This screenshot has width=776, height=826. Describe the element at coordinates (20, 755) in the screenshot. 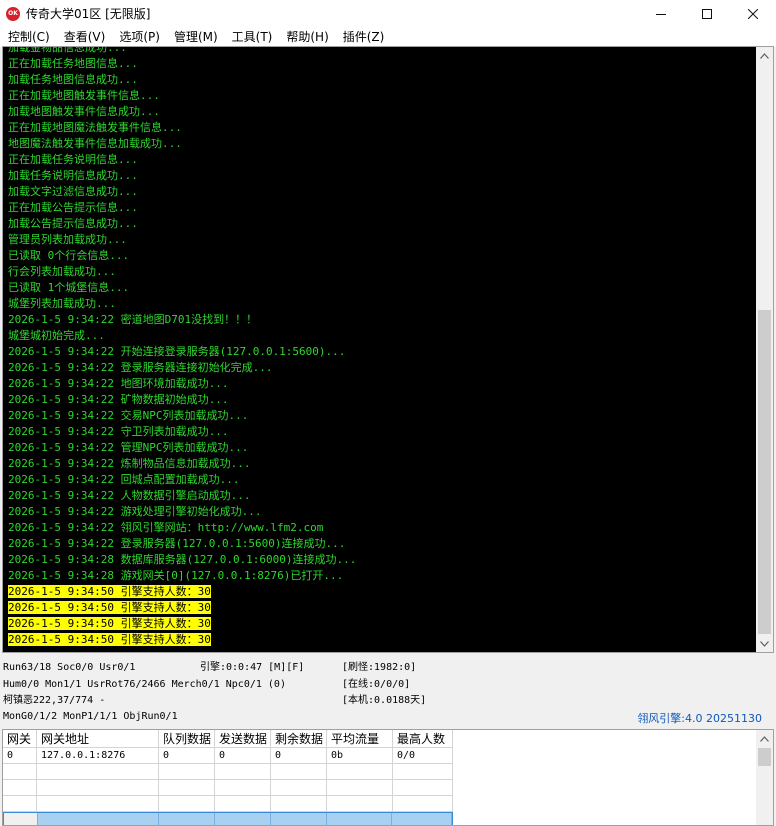

I see `cell-gateway: 0` at that location.